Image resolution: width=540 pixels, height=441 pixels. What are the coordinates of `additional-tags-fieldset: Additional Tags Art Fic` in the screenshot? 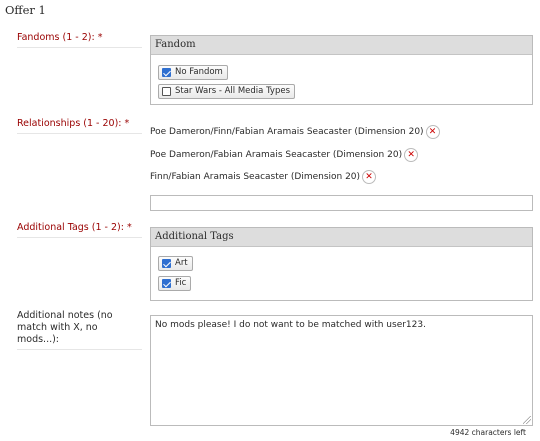 It's located at (341, 264).